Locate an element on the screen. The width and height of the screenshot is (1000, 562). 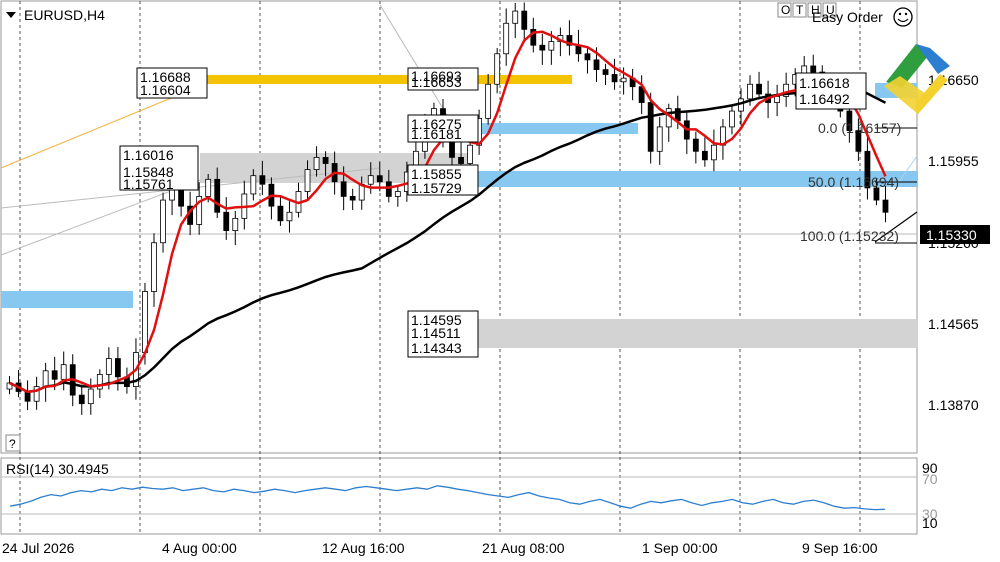
level-label-group-6: 1.14595 1.14511 1.14343 is located at coordinates (443, 334).